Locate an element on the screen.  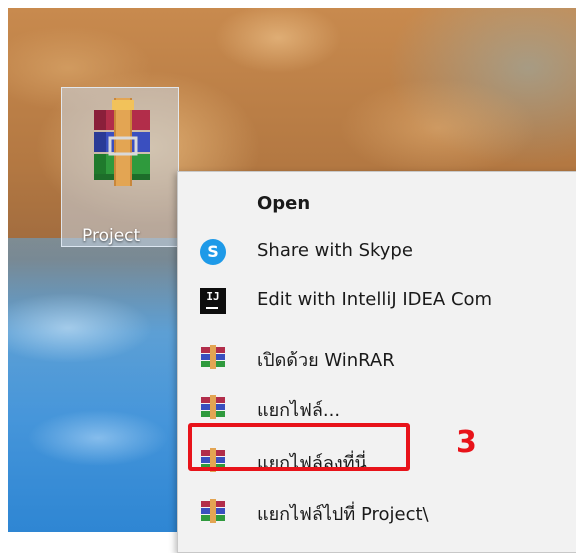
winrar-archive-icon is located at coordinates (122, 142).